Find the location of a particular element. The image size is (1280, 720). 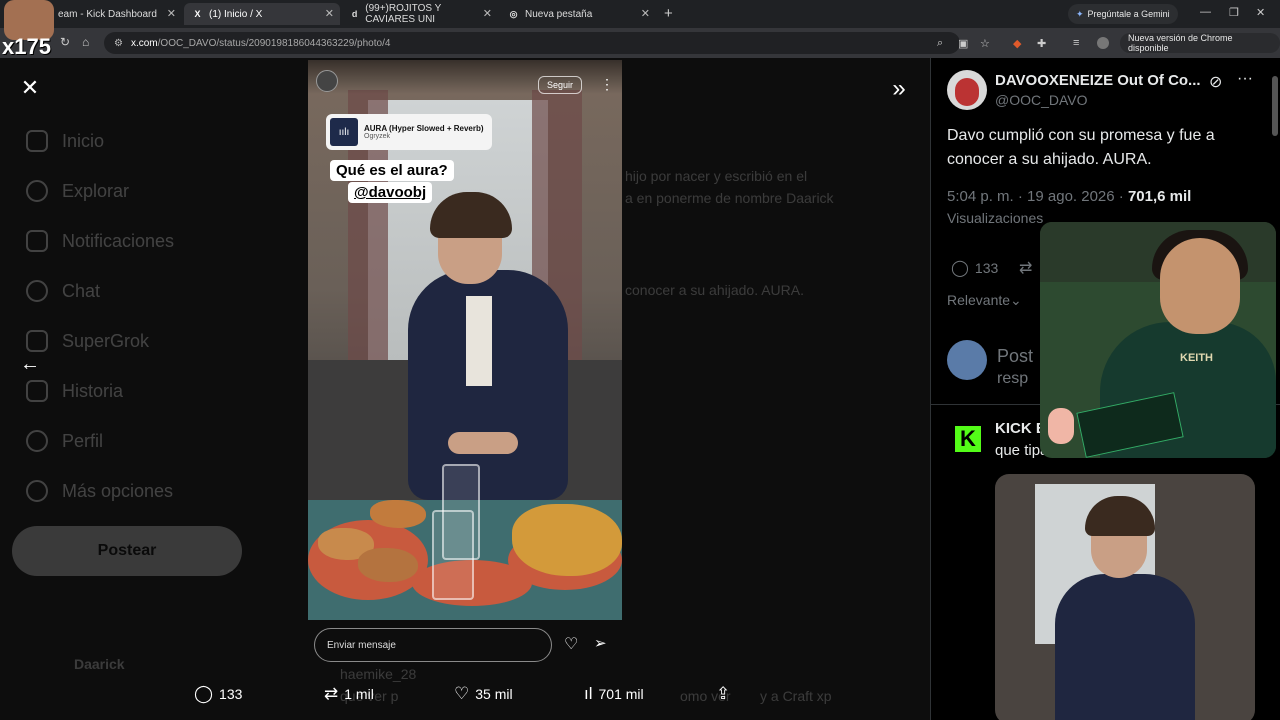

tab-label: eam - Kick Dashboard is located at coordinates (107, 14).